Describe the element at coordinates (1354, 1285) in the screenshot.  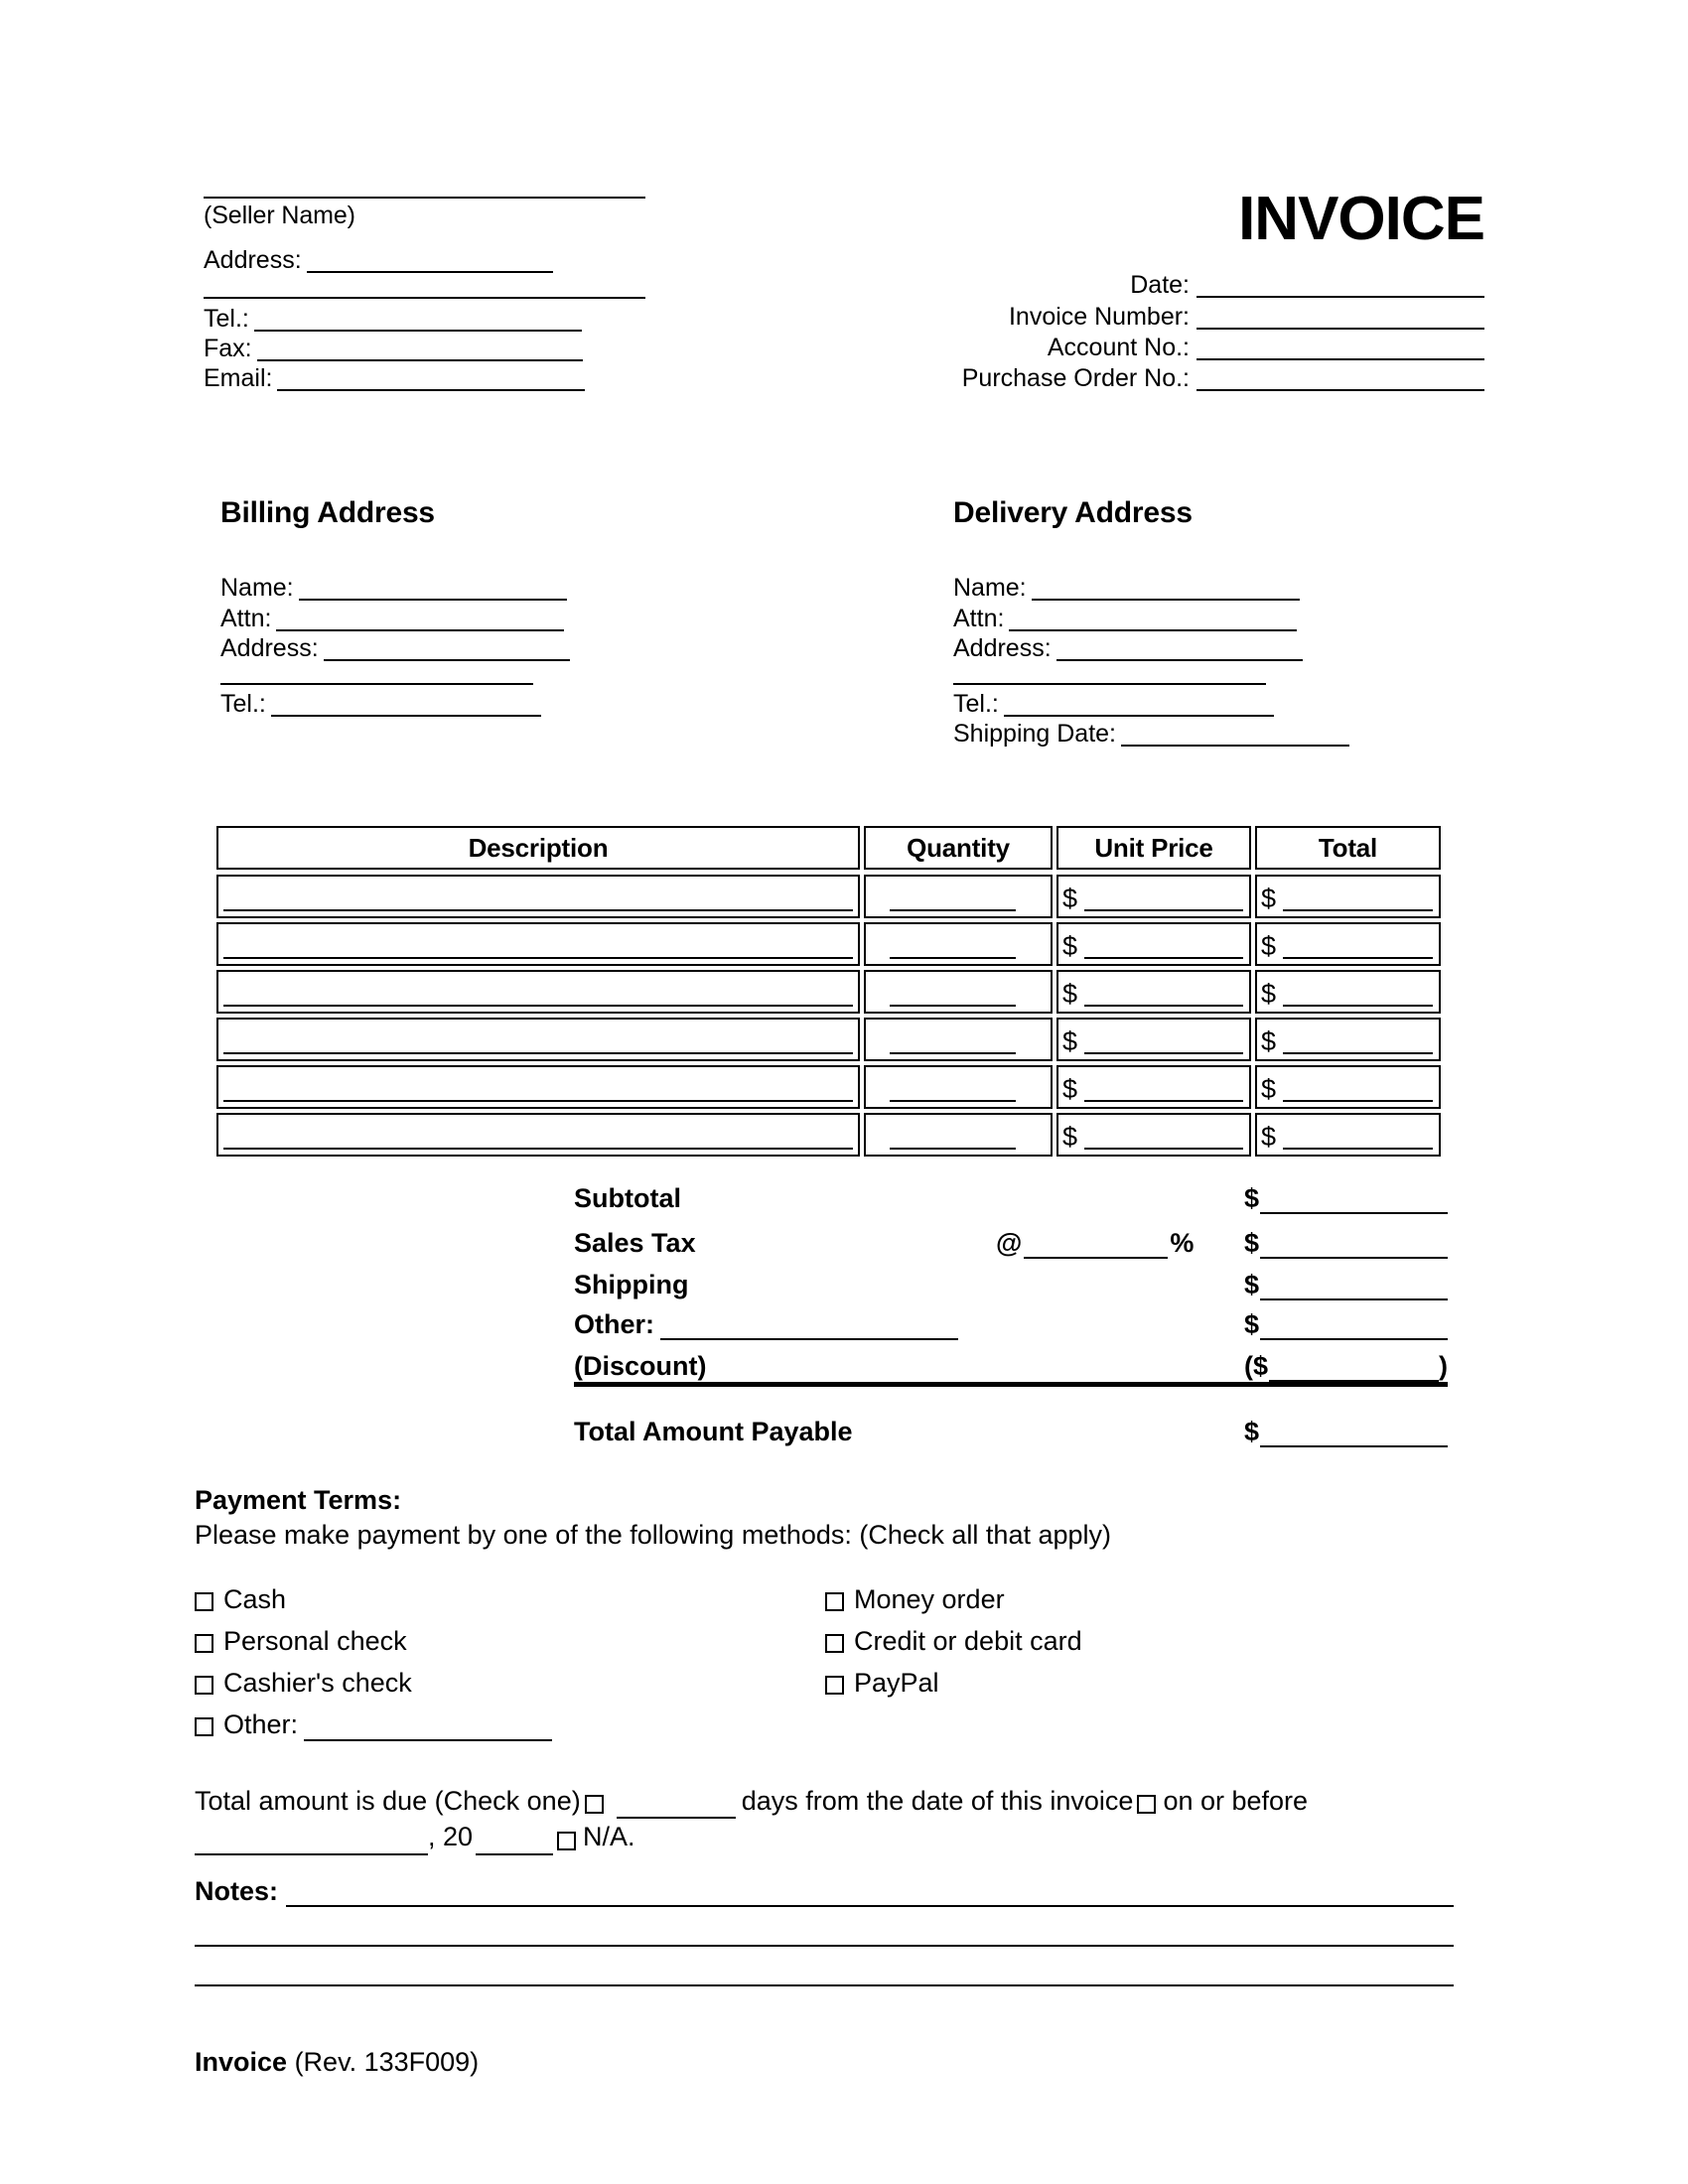
I see `shipping-input` at that location.